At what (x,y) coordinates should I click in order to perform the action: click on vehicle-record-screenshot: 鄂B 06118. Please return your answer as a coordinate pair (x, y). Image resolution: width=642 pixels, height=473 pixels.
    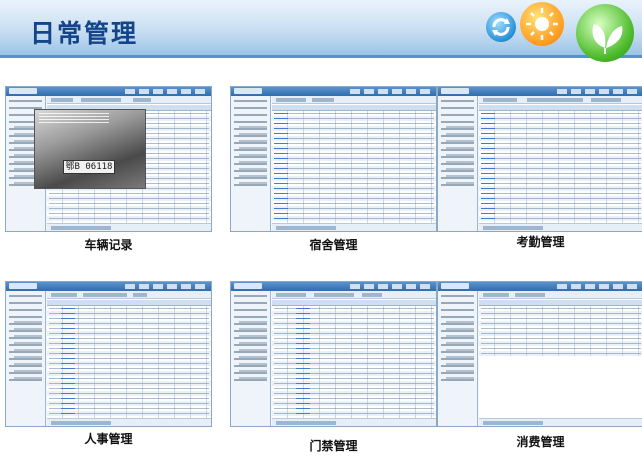
    Looking at the image, I should click on (108, 159).